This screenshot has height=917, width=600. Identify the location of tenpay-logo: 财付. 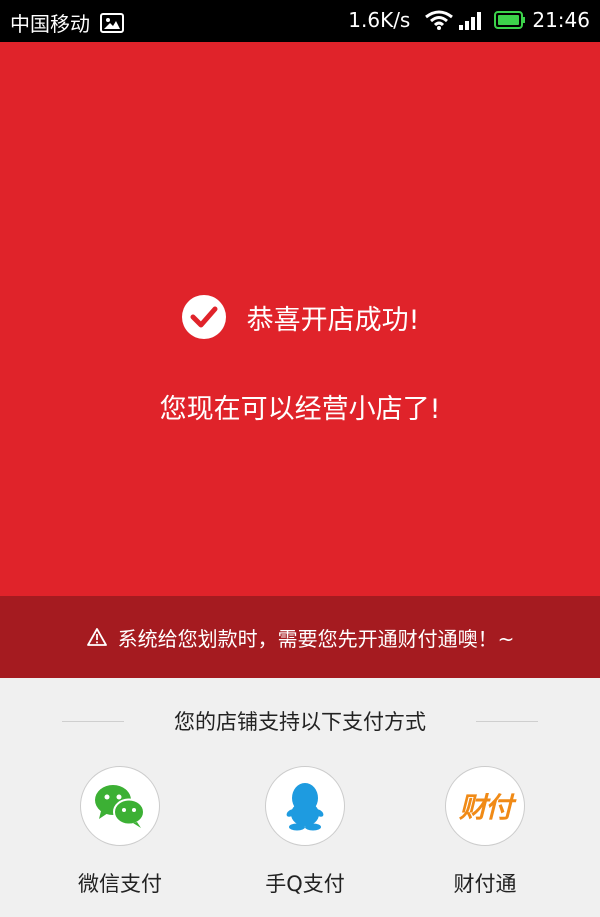
(485, 807).